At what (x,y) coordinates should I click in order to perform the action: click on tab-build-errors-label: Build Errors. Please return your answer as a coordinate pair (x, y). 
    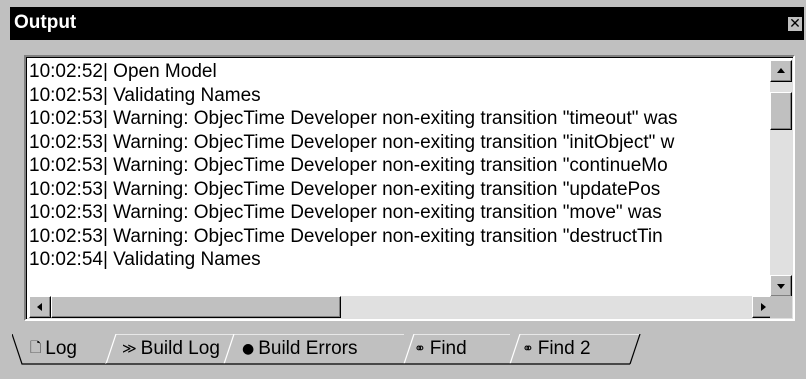
    Looking at the image, I should click on (308, 348).